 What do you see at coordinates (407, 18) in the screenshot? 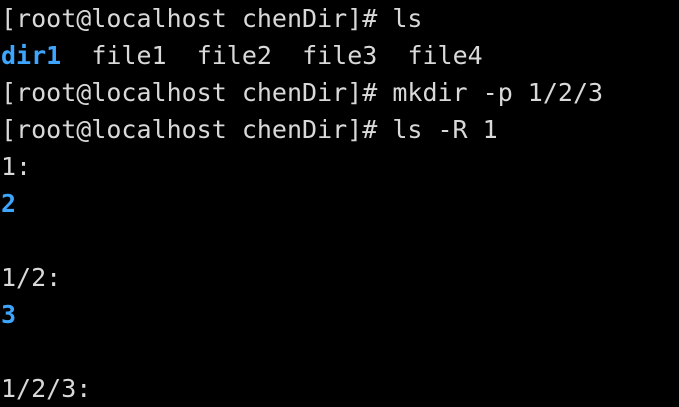
I see `command-text: ls` at bounding box center [407, 18].